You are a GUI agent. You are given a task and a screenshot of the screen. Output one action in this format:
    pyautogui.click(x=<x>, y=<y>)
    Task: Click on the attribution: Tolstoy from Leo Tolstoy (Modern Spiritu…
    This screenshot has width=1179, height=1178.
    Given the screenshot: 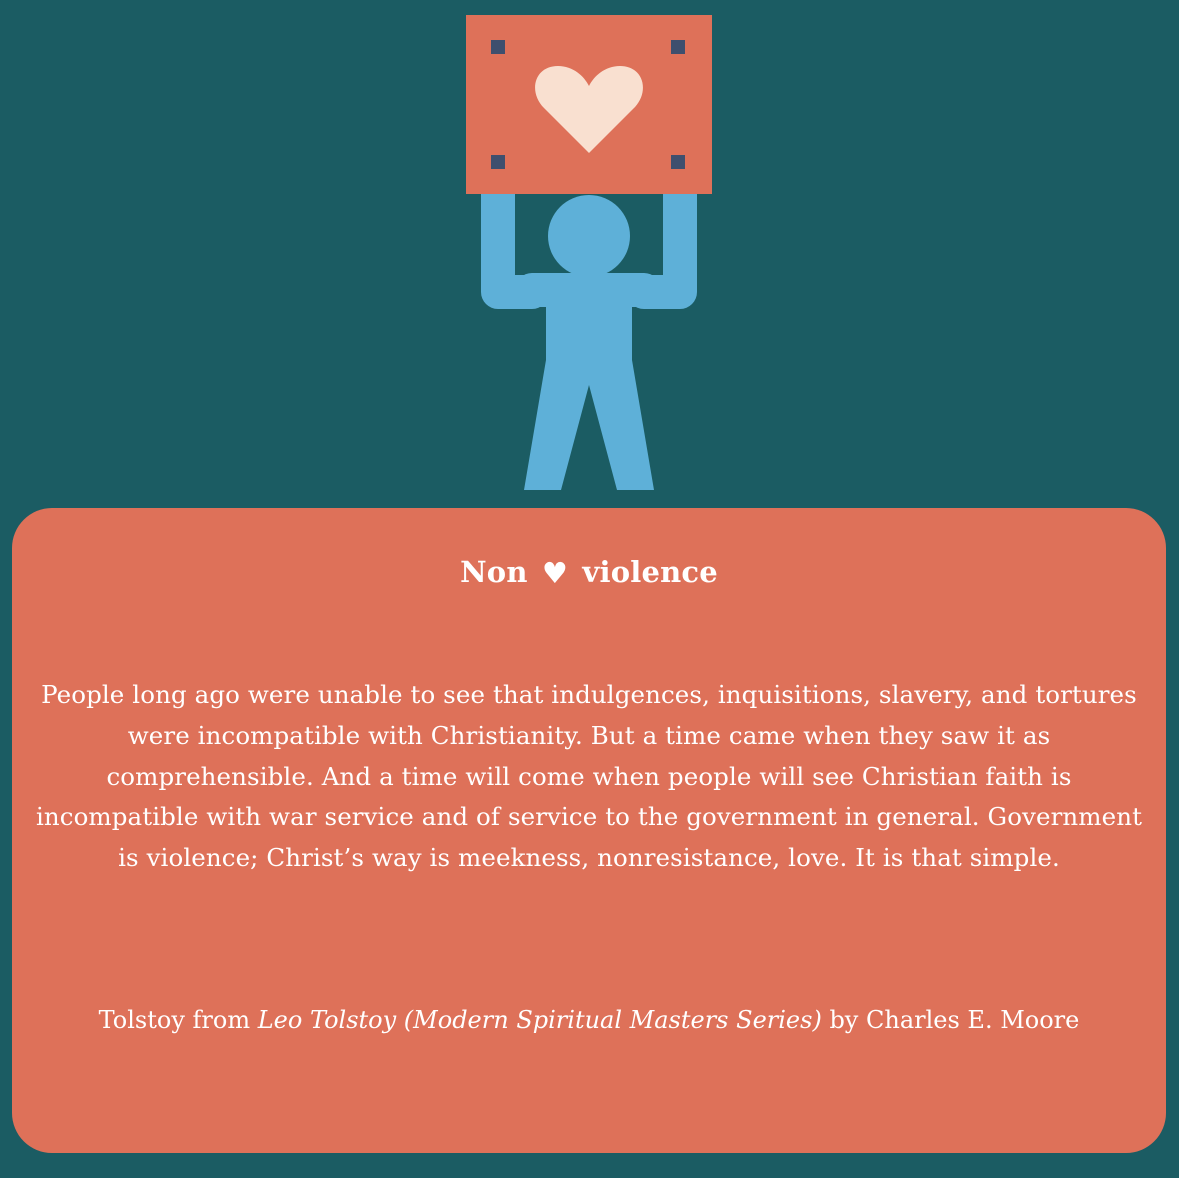 What is the action you would take?
    pyautogui.click(x=589, y=1020)
    